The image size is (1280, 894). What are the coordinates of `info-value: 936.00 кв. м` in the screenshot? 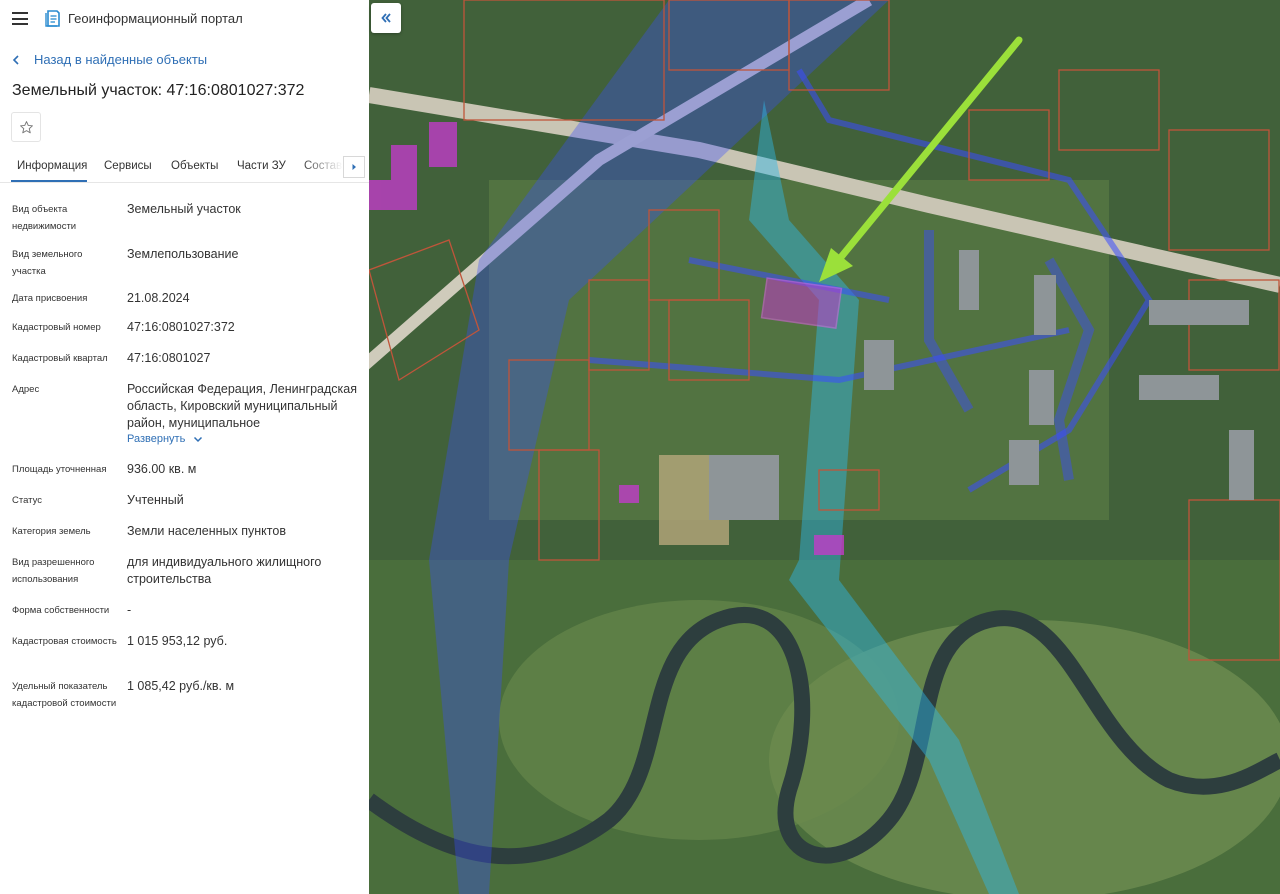 It's located at (162, 469).